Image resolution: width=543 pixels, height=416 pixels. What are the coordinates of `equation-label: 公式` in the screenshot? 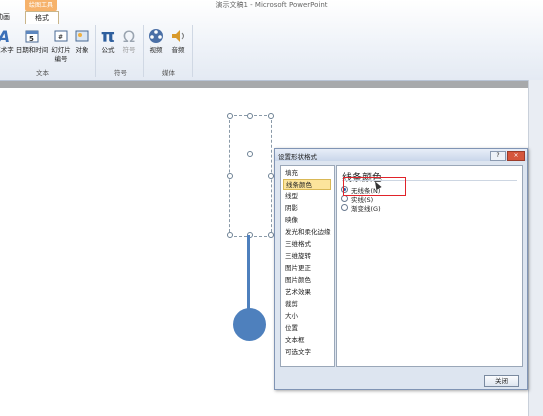 It's located at (108, 50).